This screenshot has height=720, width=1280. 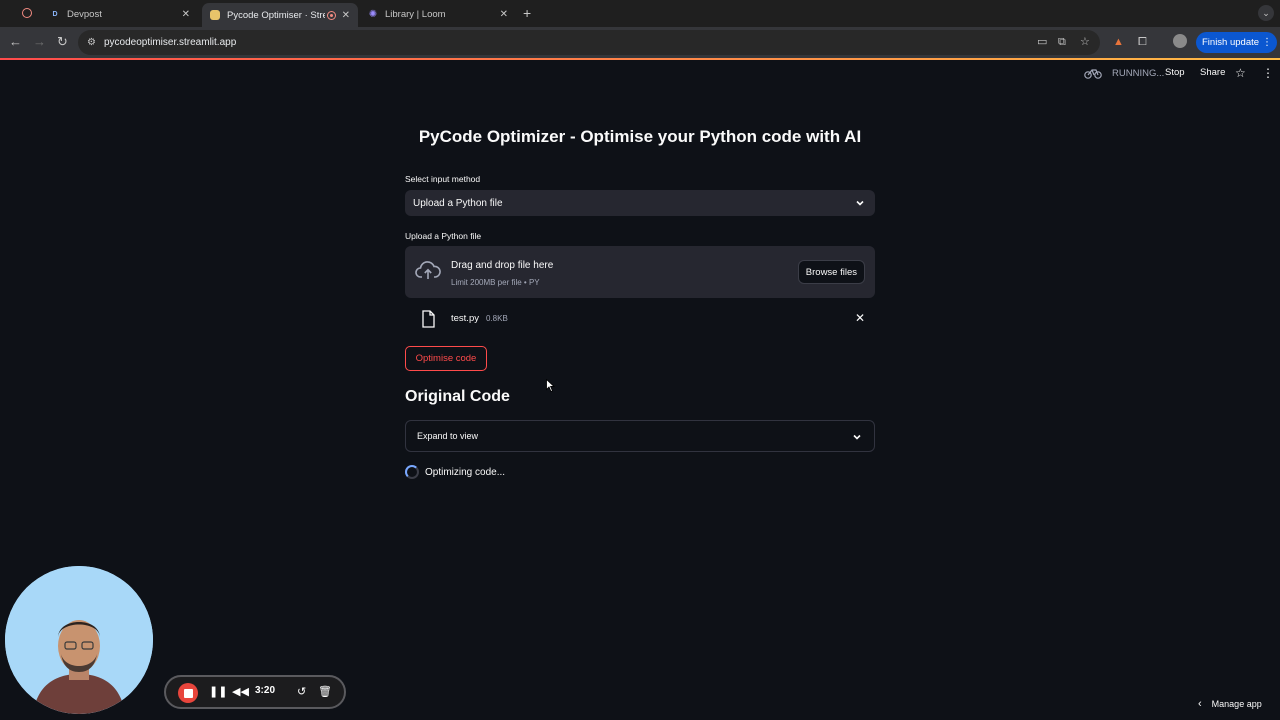 I want to click on file-size: 0.8KB, so click(x=497, y=318).